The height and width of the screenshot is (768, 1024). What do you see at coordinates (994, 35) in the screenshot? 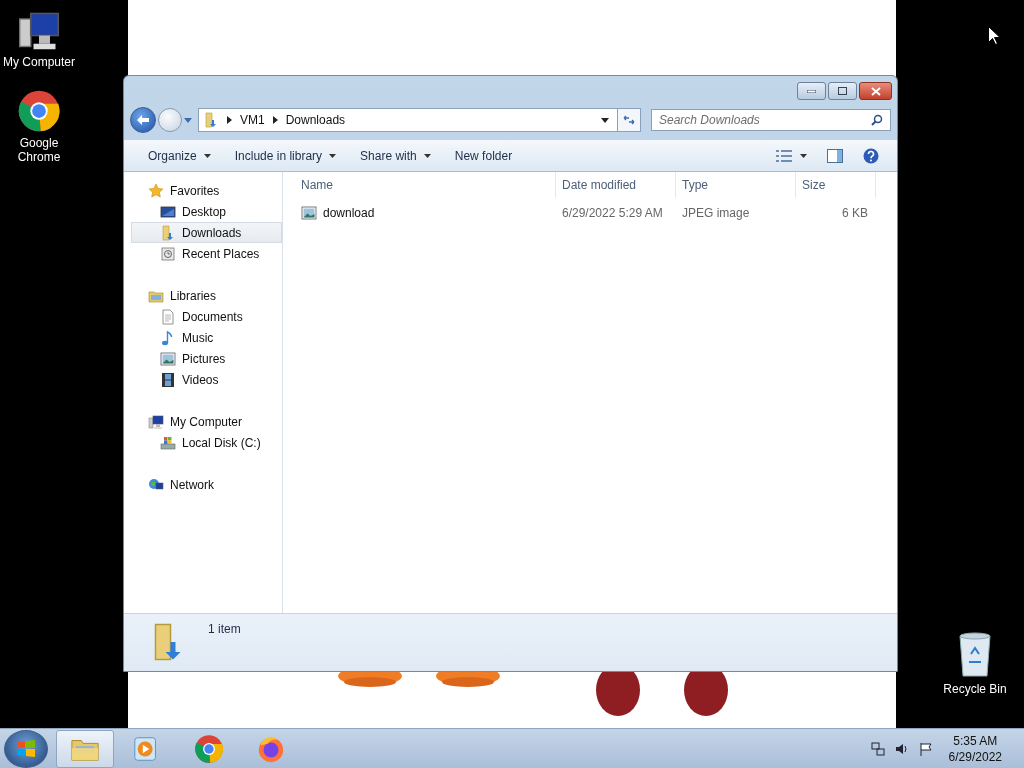
I see `cursor-icon` at bounding box center [994, 35].